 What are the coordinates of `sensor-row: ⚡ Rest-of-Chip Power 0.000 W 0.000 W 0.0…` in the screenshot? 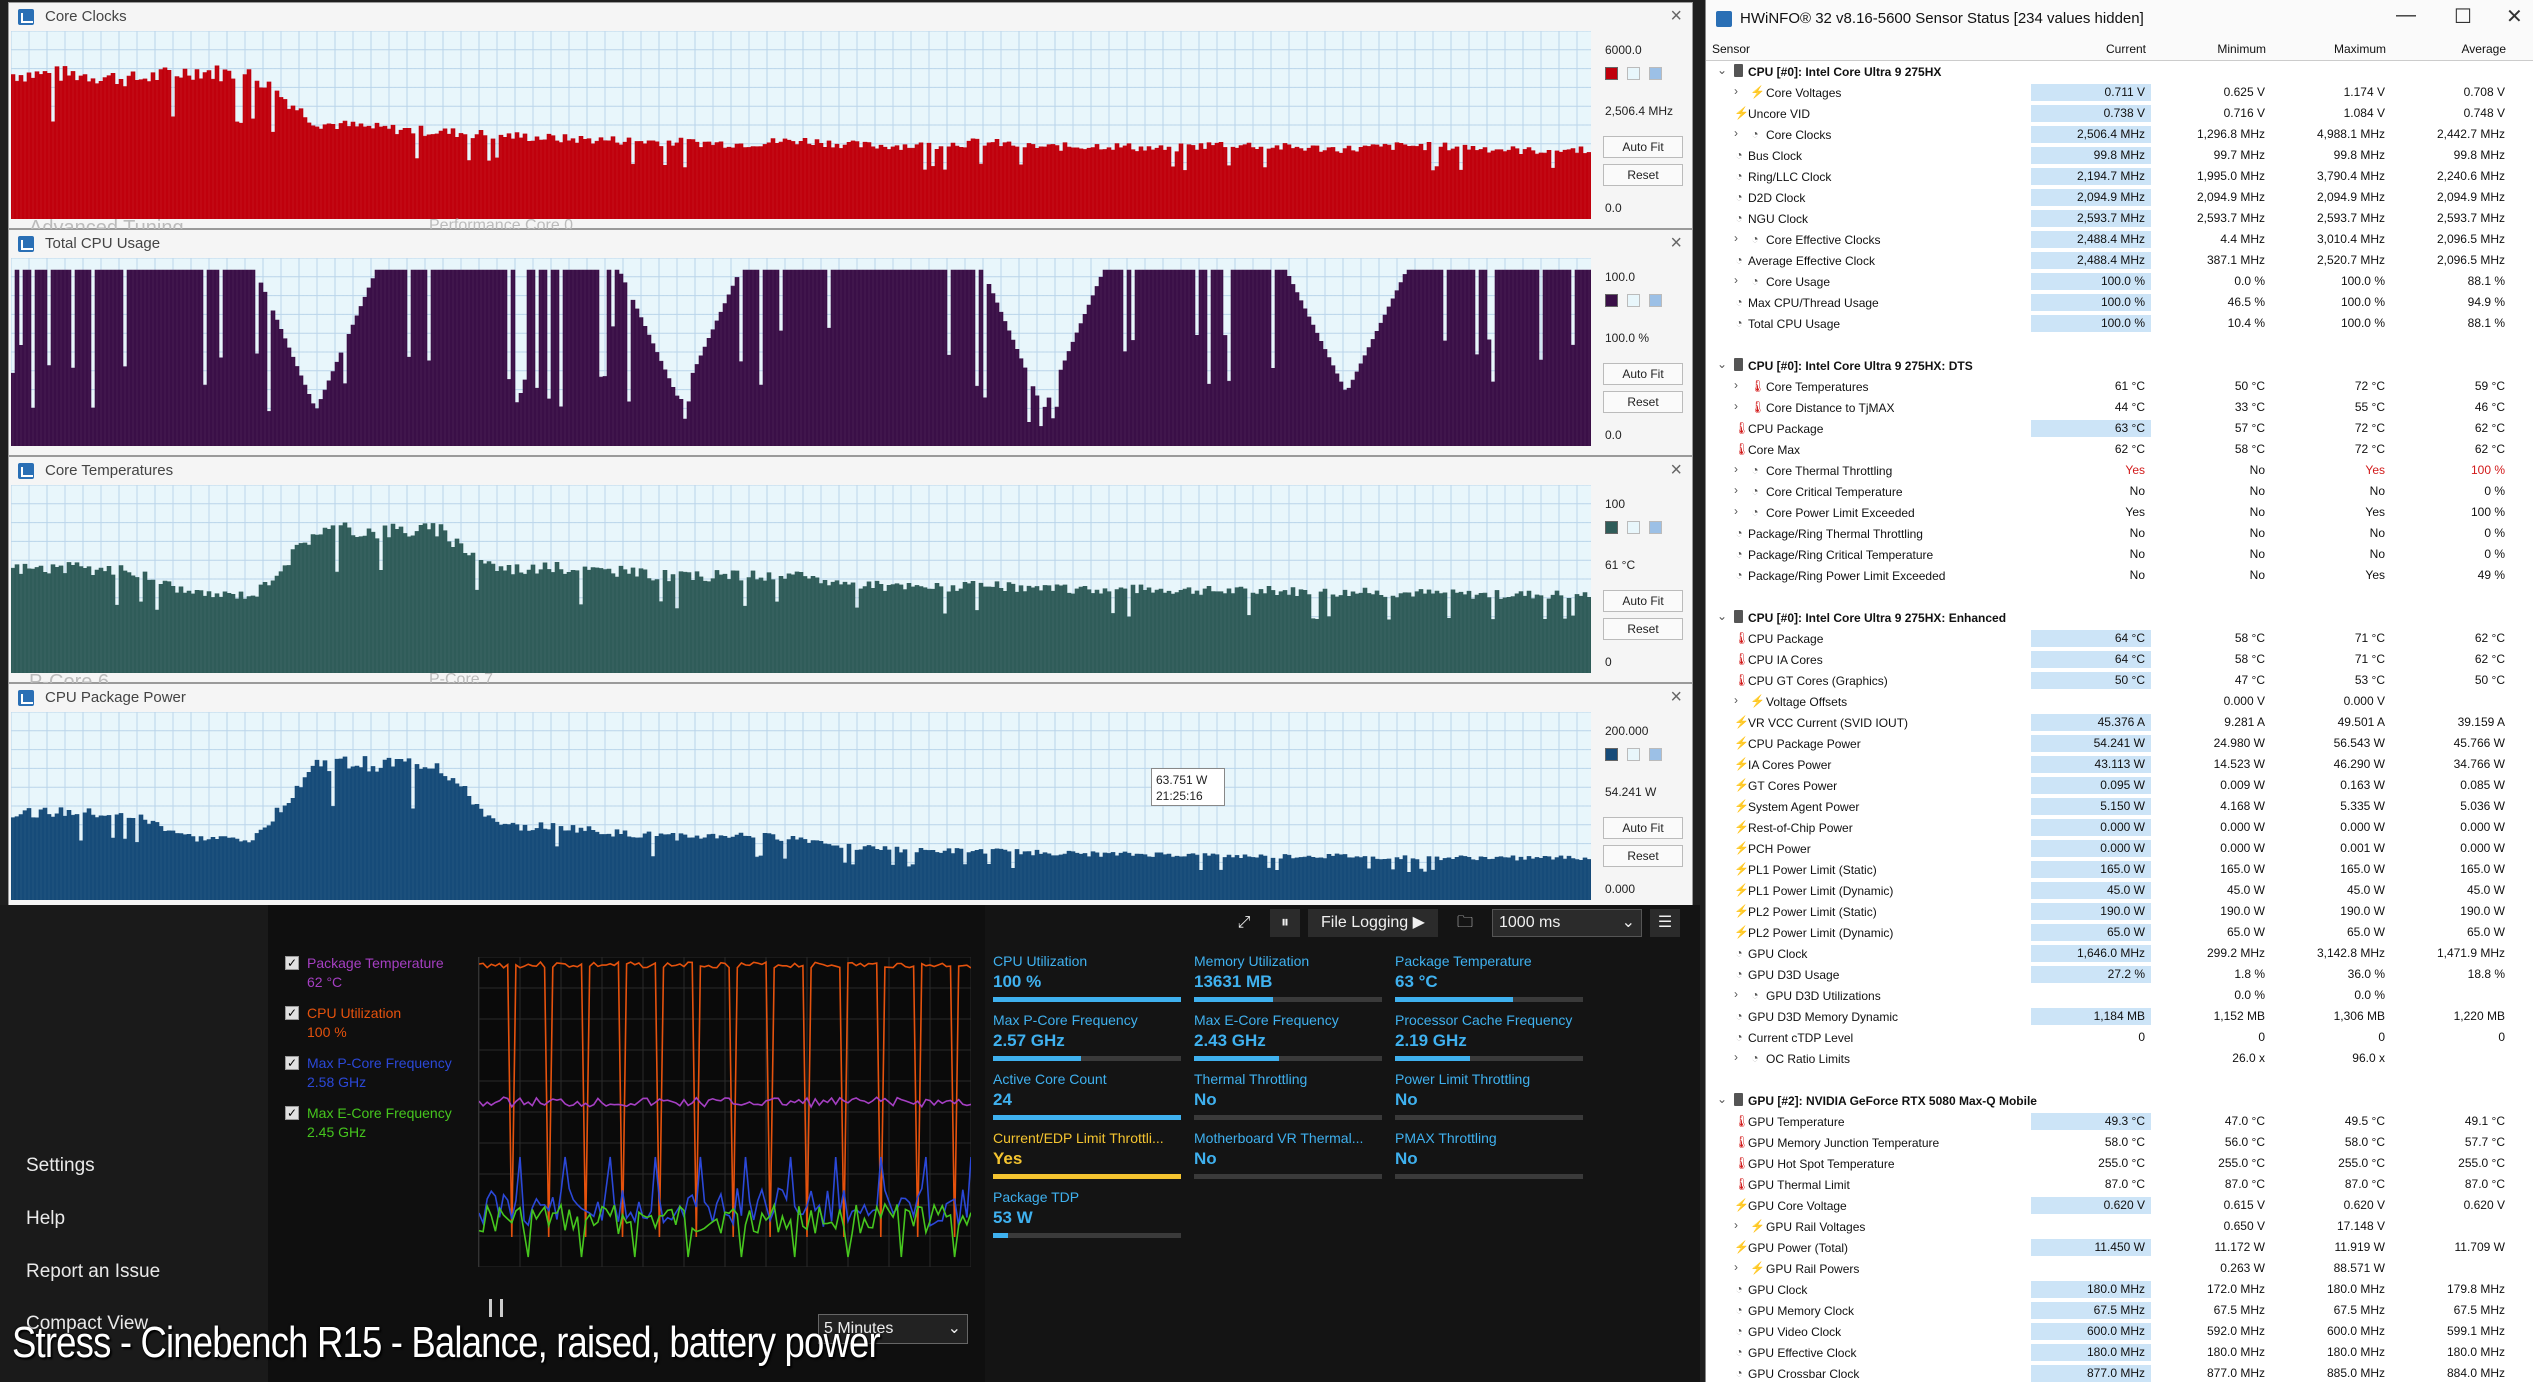 It's located at (2119, 827).